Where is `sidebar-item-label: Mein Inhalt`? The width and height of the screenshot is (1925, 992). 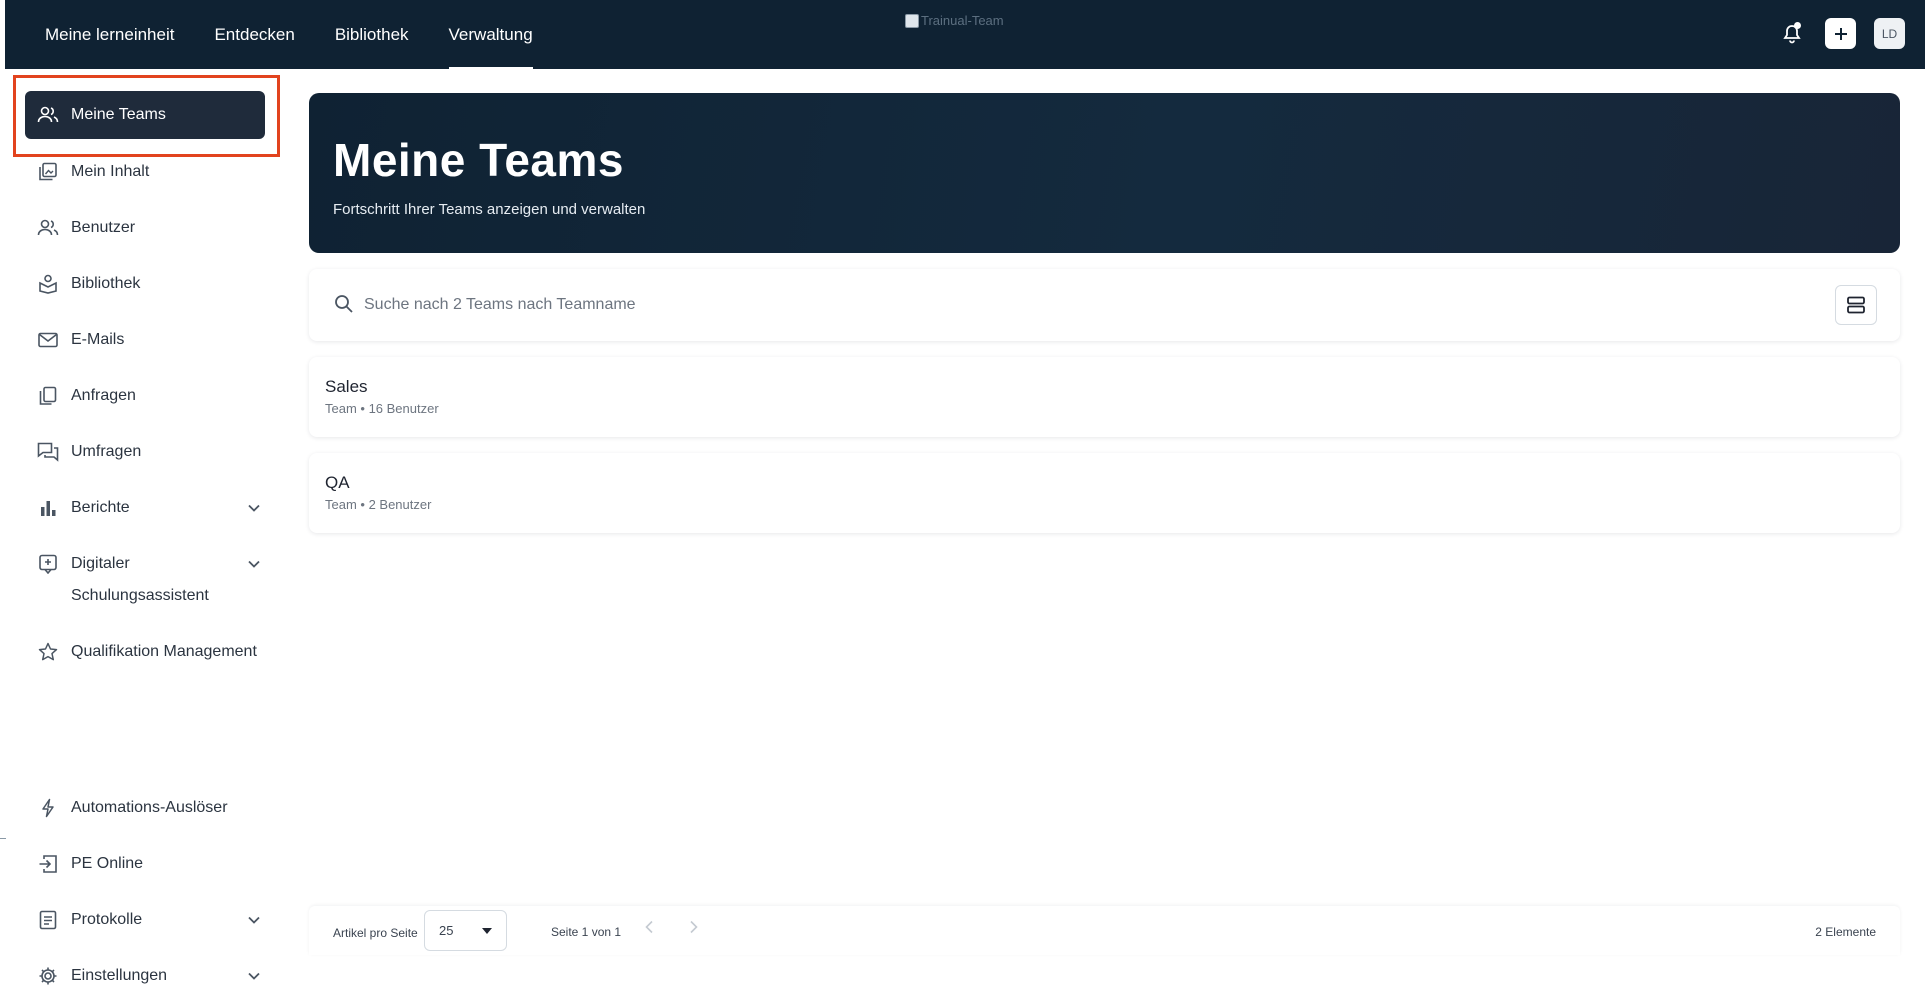 sidebar-item-label: Mein Inhalt is located at coordinates (110, 171).